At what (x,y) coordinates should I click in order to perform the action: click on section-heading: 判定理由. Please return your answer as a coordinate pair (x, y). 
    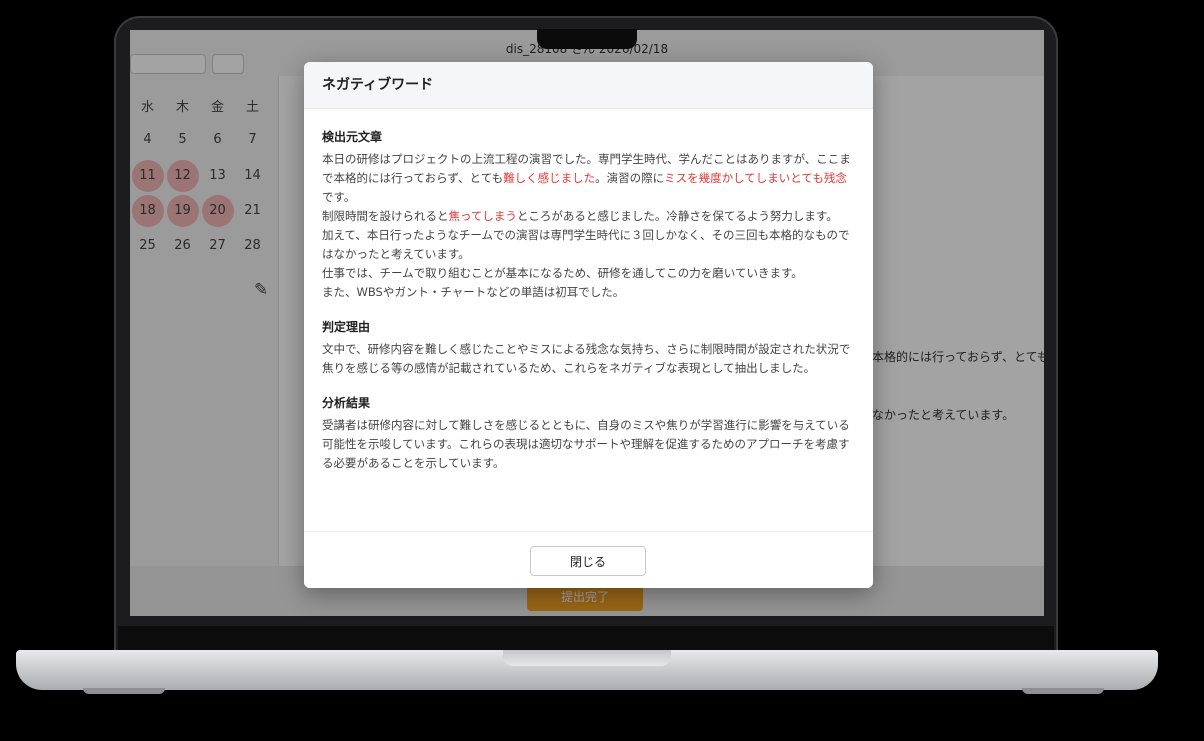
    Looking at the image, I should click on (346, 327).